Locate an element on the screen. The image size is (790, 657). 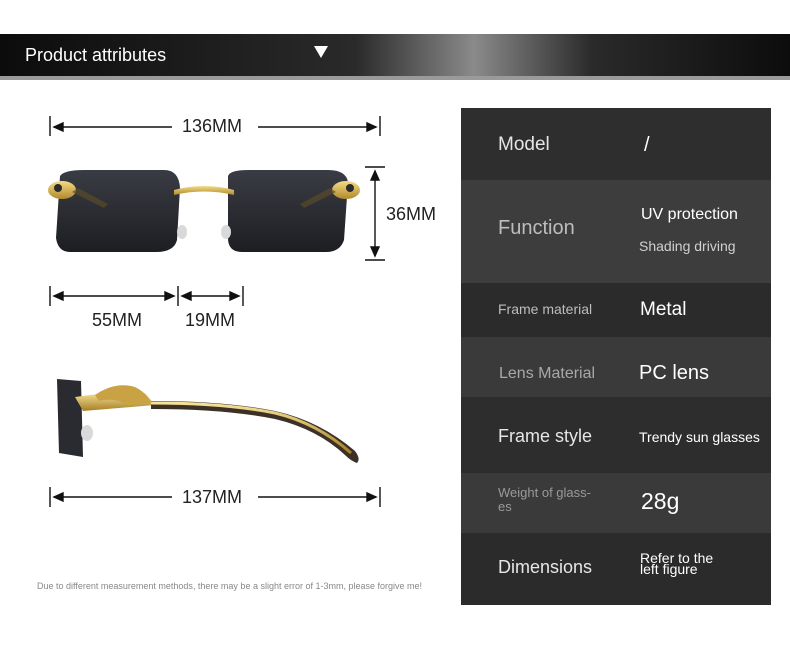
width-dimension-label: 136MM is located at coordinates (212, 126).